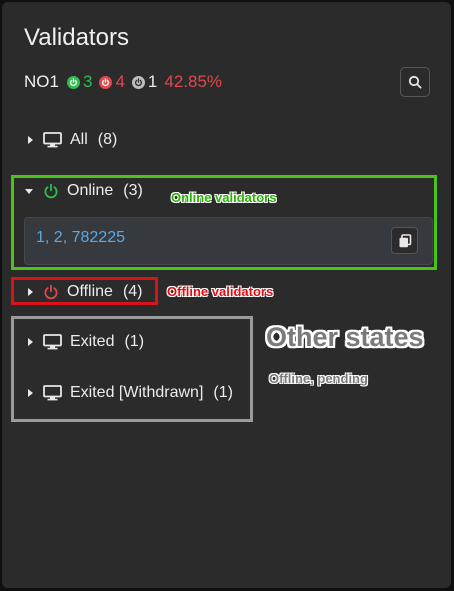 This screenshot has height=591, width=454. I want to click on offline-annotation: Offline validators, so click(220, 291).